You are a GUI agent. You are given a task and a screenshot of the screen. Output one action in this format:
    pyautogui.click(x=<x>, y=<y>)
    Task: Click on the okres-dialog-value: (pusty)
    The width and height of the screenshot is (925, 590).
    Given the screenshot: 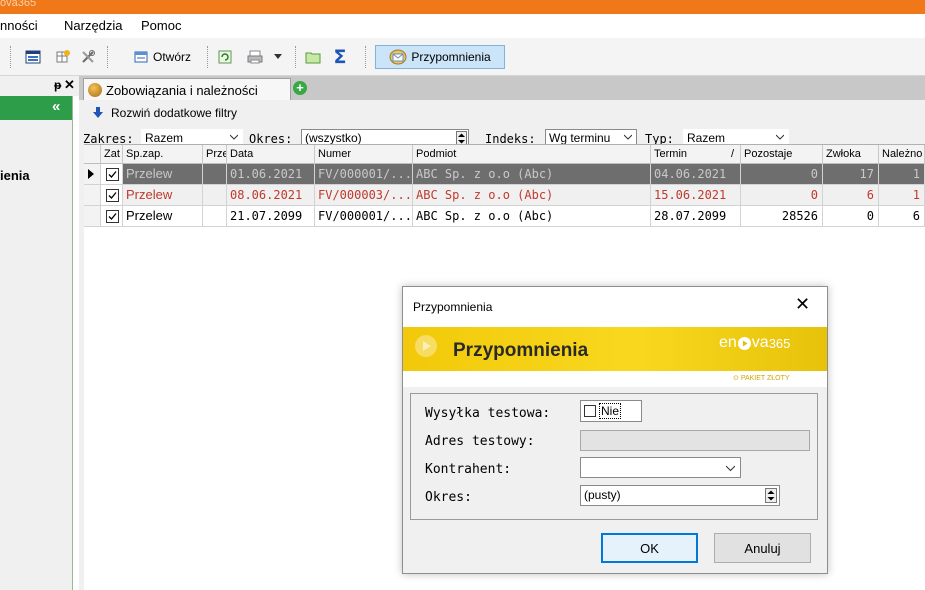 What is the action you would take?
    pyautogui.click(x=602, y=495)
    